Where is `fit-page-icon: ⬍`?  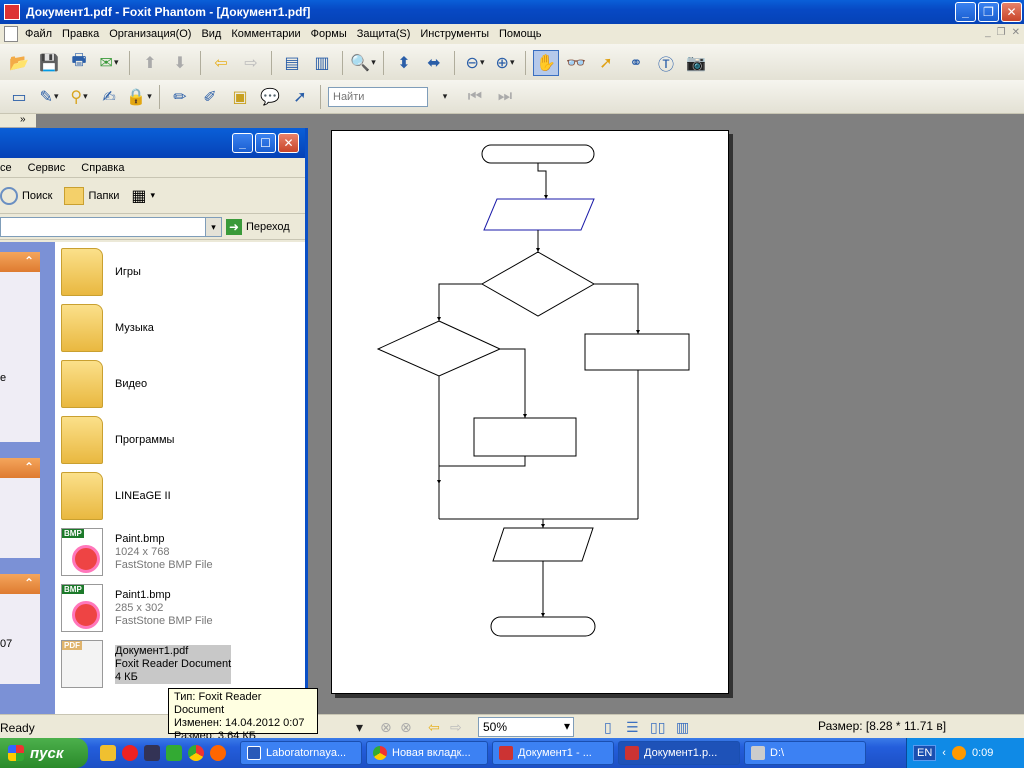
fit-page-icon: ⬍ is located at coordinates (404, 63).